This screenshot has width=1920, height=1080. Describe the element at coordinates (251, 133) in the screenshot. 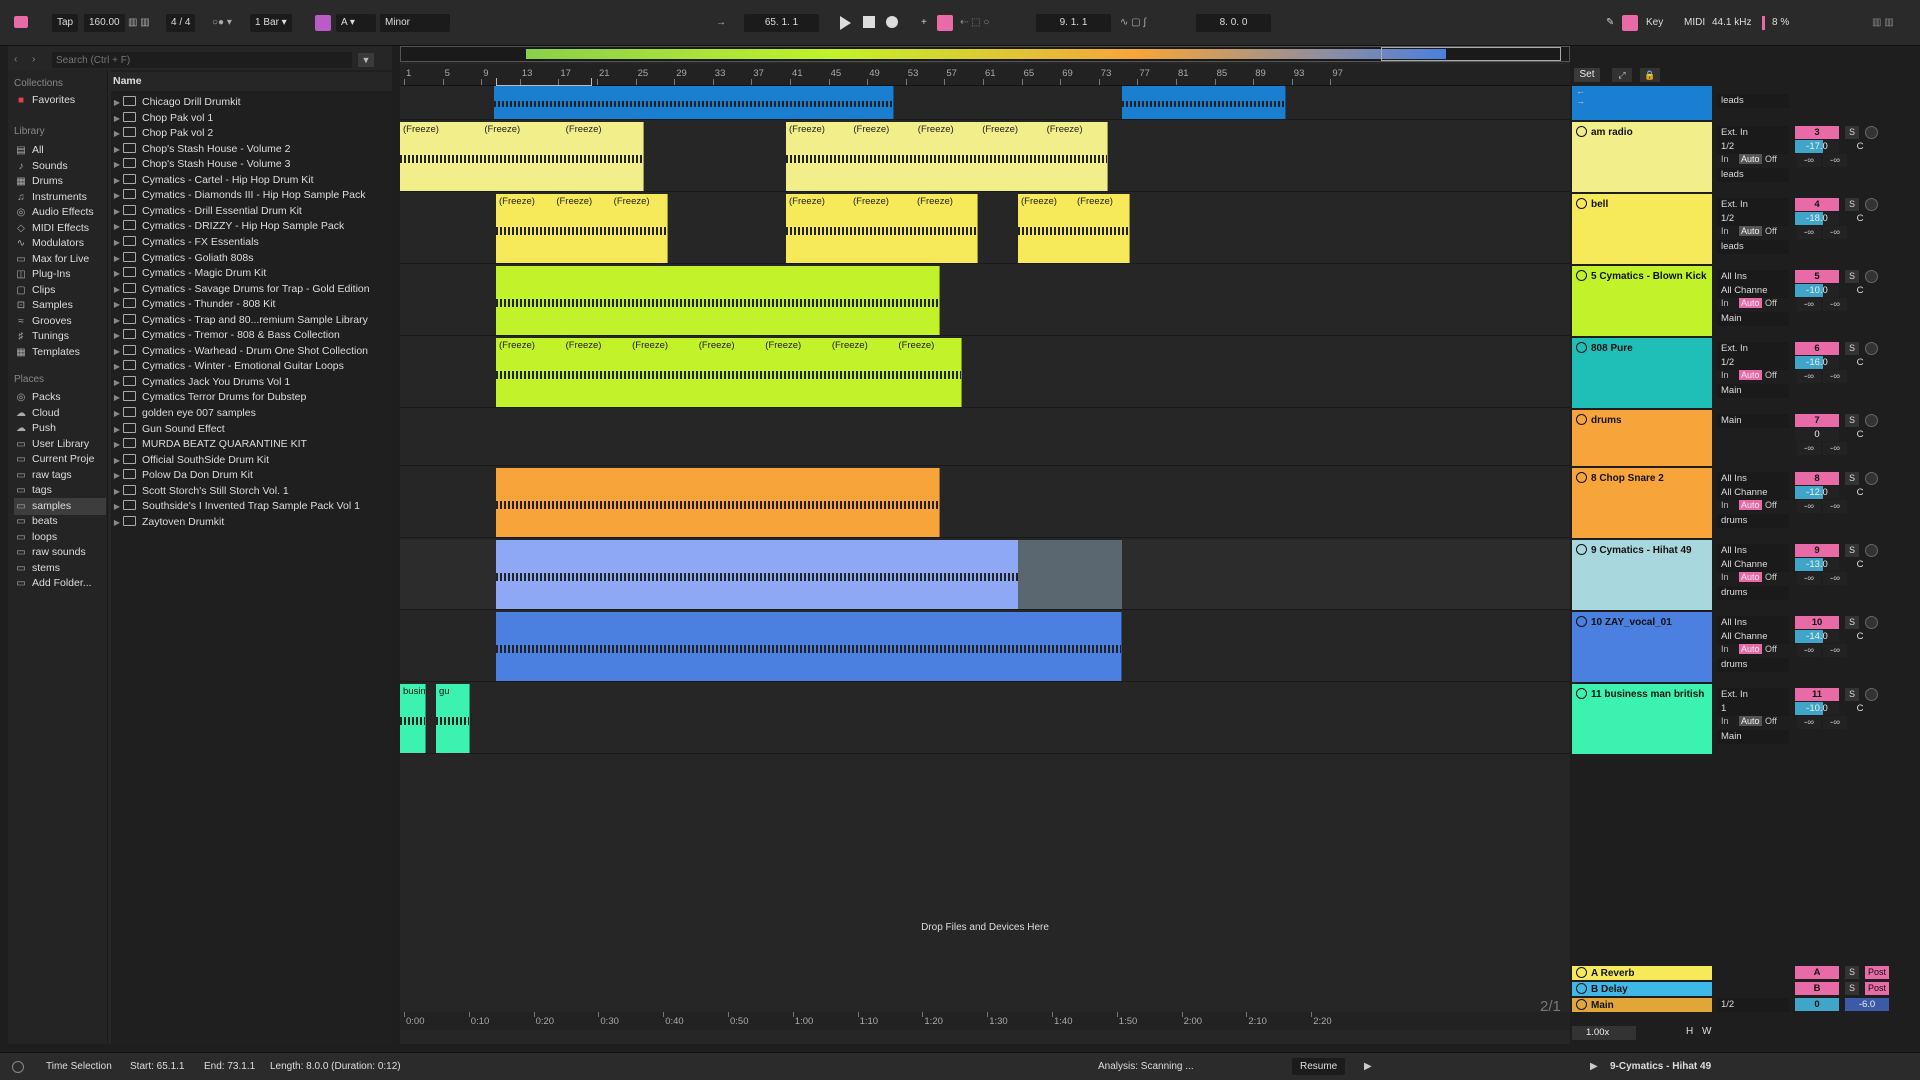

I see `list-item: ▶ Chop Pak vol 2` at that location.